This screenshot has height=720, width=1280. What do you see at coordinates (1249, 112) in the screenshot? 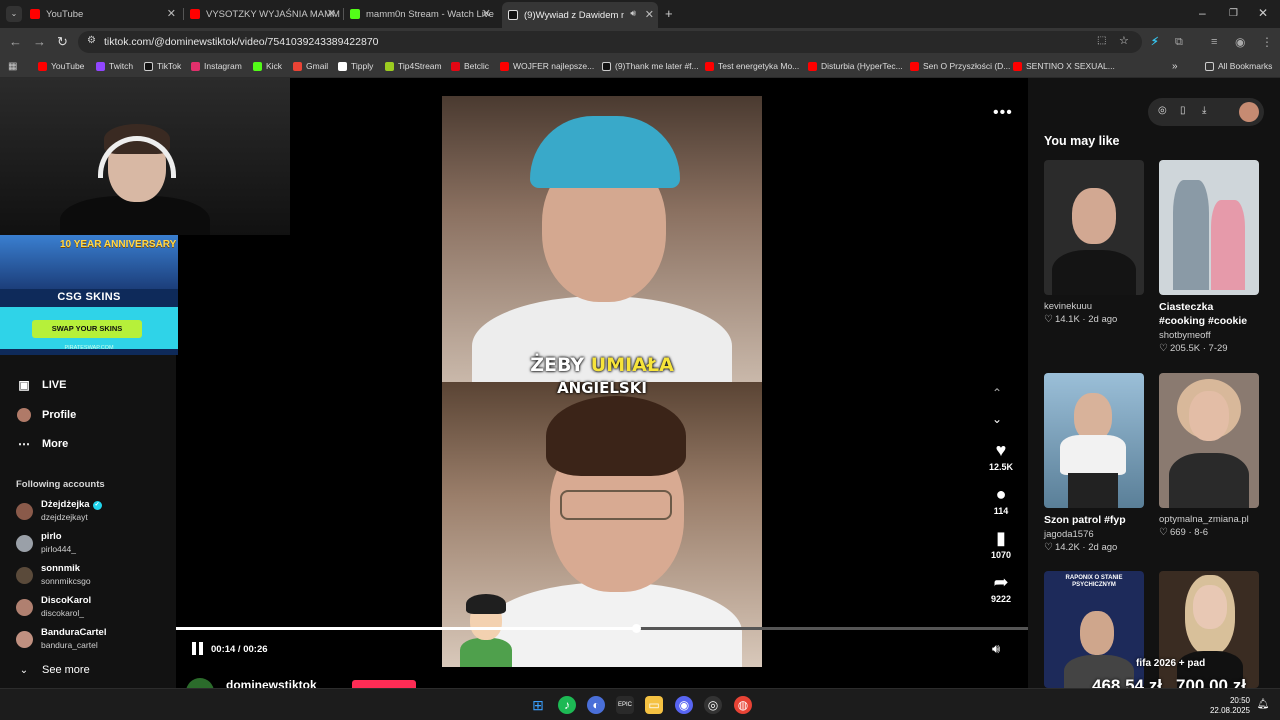
I see `user-avatar` at bounding box center [1249, 112].